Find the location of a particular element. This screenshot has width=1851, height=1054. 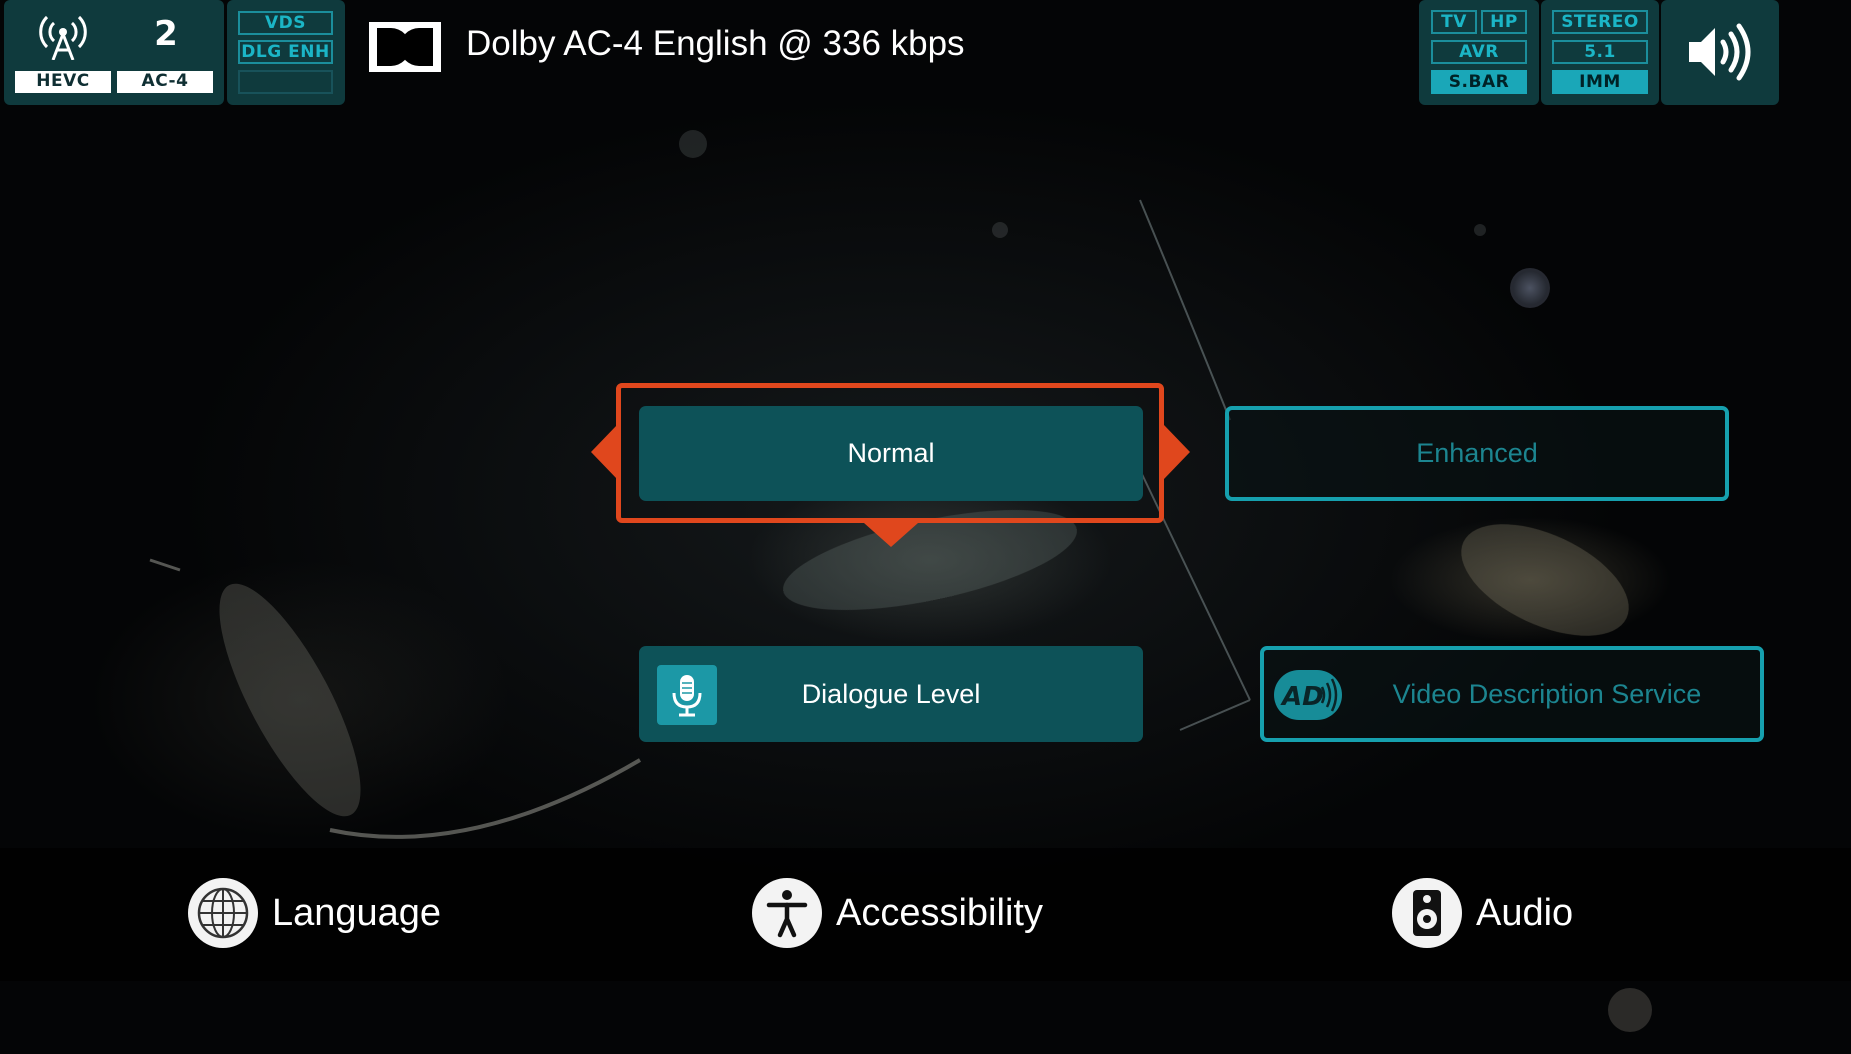

headphone-tag: HP is located at coordinates (1504, 22).